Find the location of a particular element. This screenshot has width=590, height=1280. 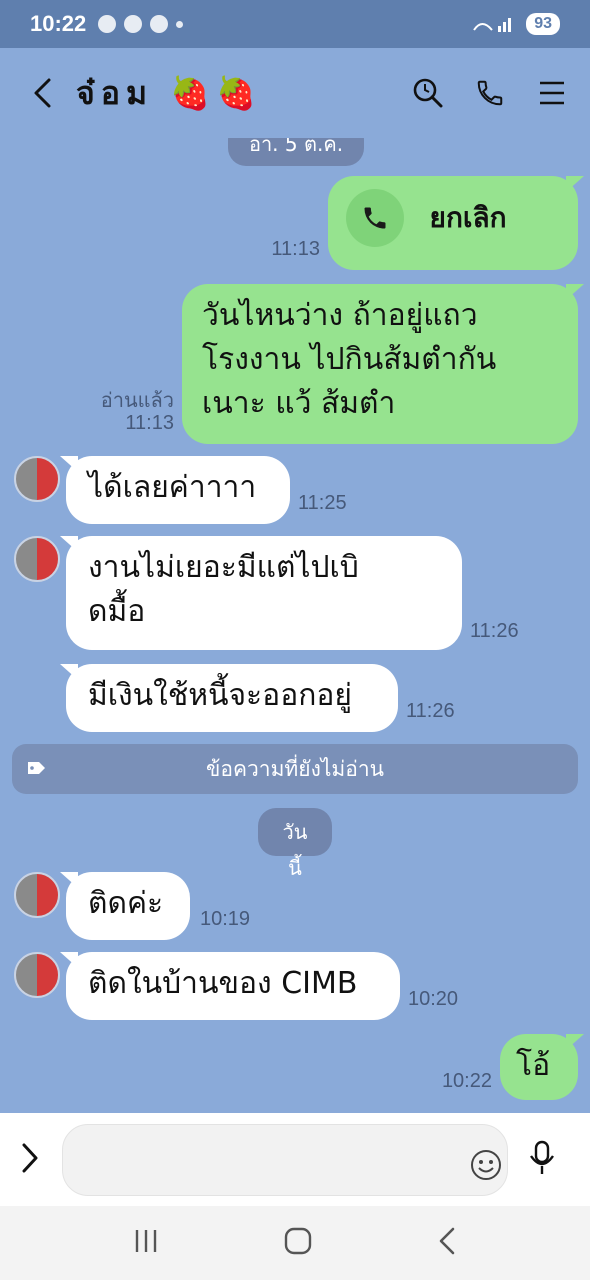

call-label: ยกเลิก is located at coordinates (468, 217).